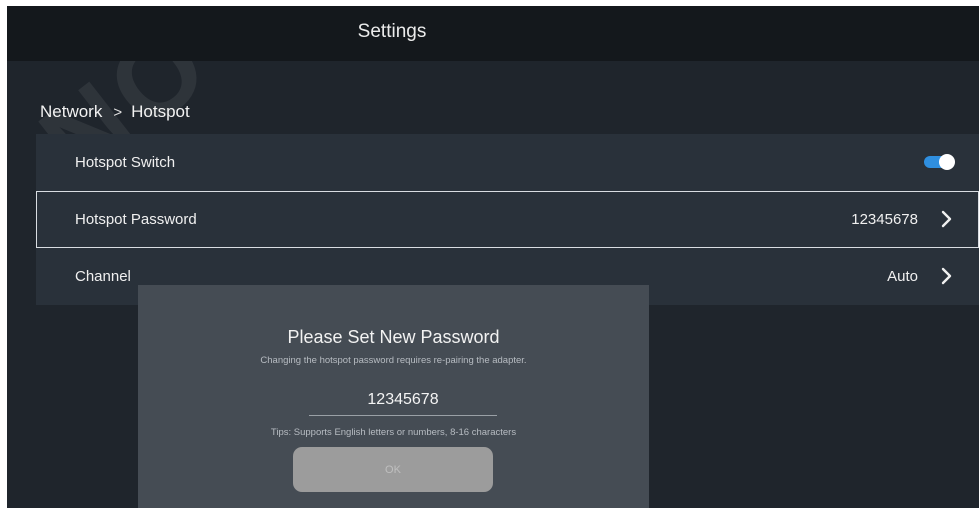 This screenshot has height=508, width=979. What do you see at coordinates (160, 111) in the screenshot?
I see `breadcrumb-current: Hotspot` at bounding box center [160, 111].